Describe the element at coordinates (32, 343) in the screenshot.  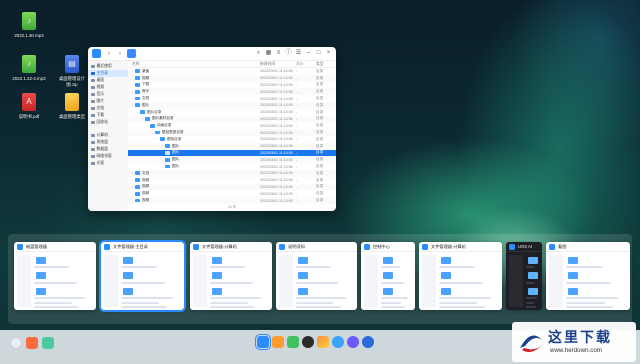
I see `multitask-icon` at that location.